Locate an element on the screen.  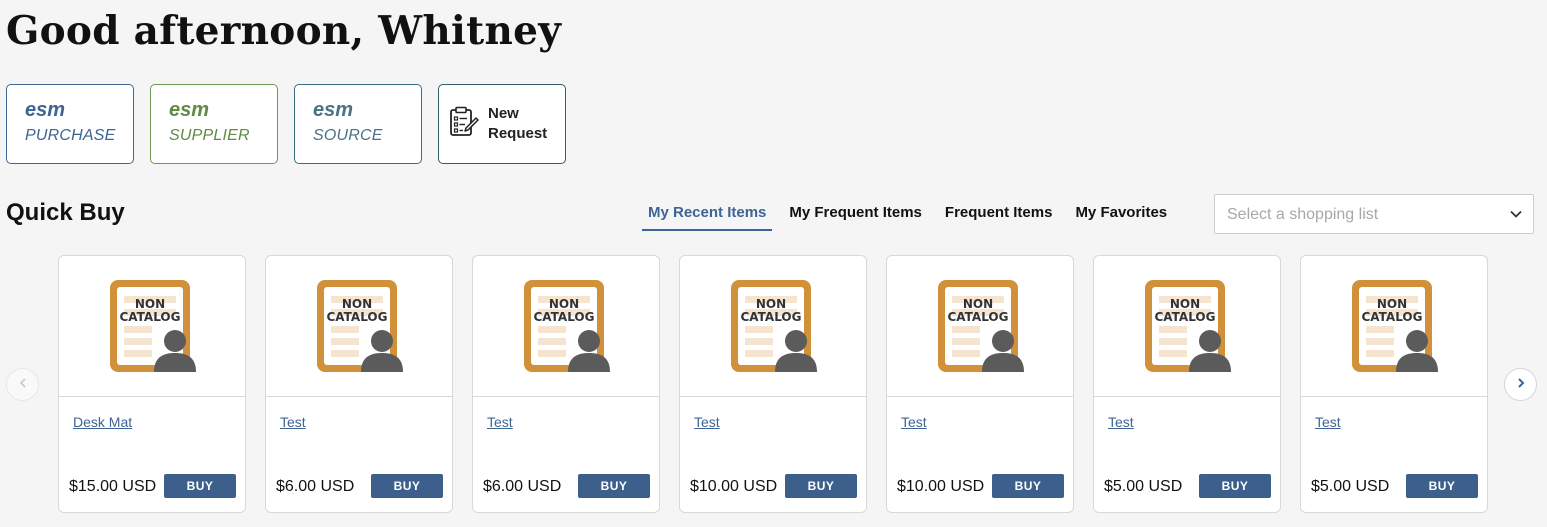
carousel-next-button is located at coordinates (1520, 384).